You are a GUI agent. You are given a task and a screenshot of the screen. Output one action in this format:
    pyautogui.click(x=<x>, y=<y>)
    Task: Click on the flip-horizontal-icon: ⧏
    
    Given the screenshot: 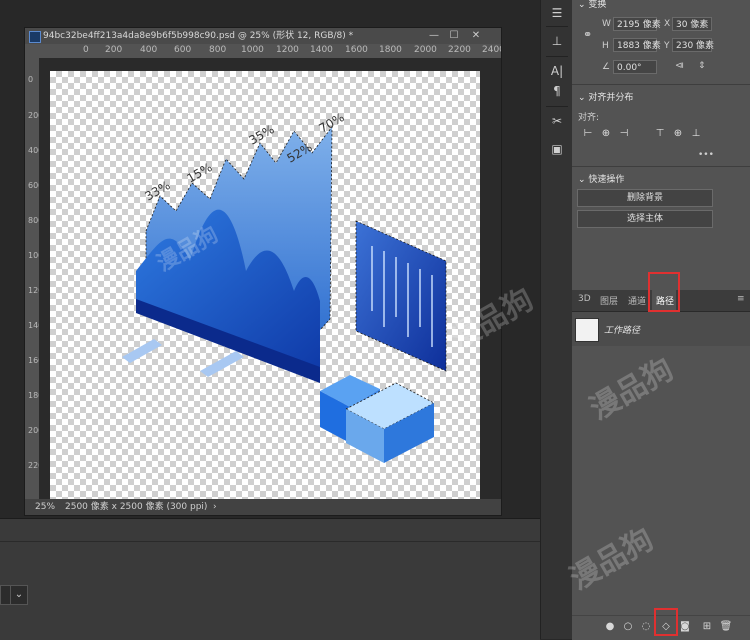 What is the action you would take?
    pyautogui.click(x=679, y=66)
    